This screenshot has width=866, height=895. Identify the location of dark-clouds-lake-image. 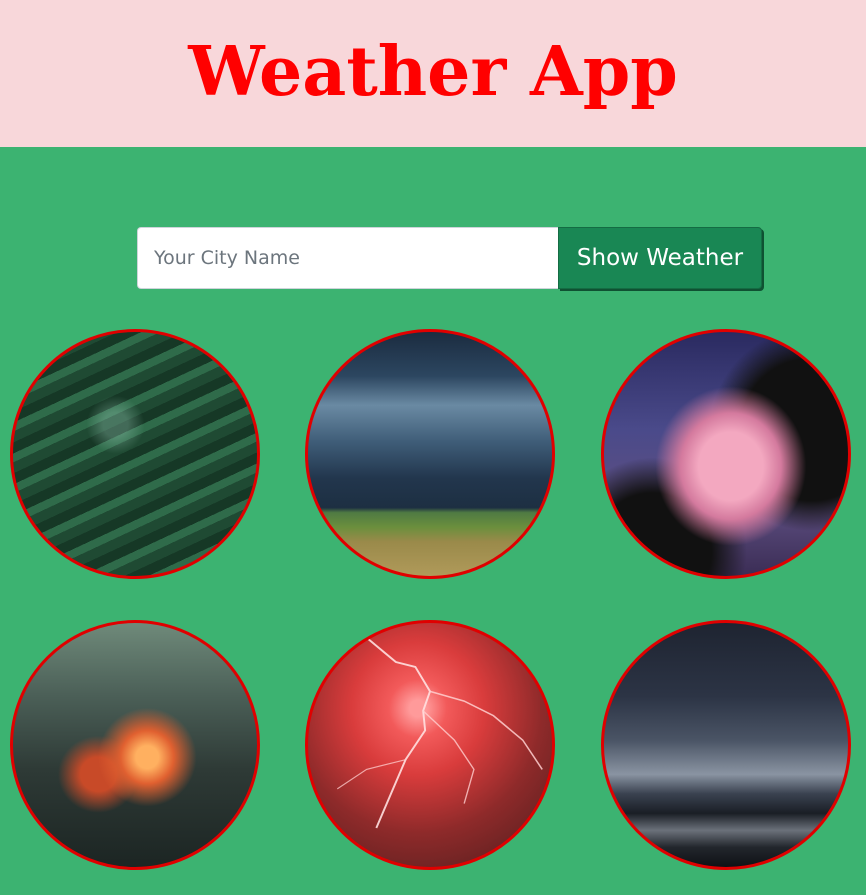
(726, 745).